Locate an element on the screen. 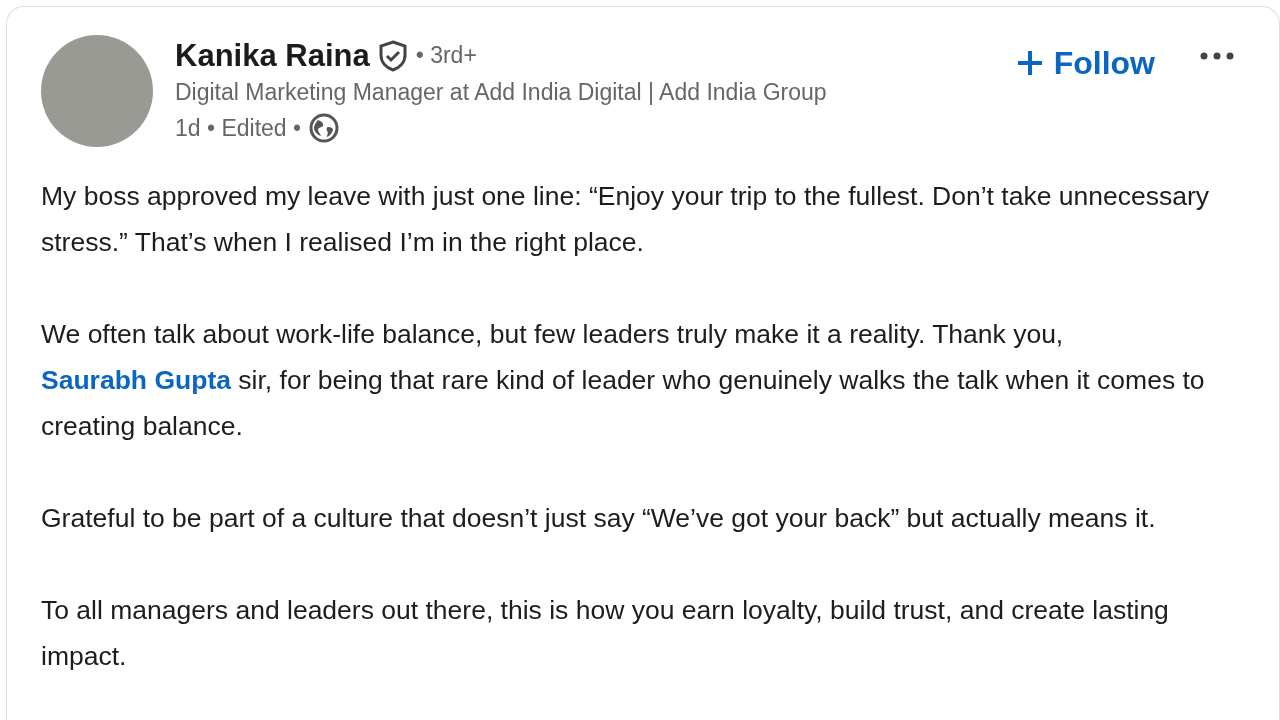 This screenshot has width=1280, height=720. globe-icon is located at coordinates (324, 128).